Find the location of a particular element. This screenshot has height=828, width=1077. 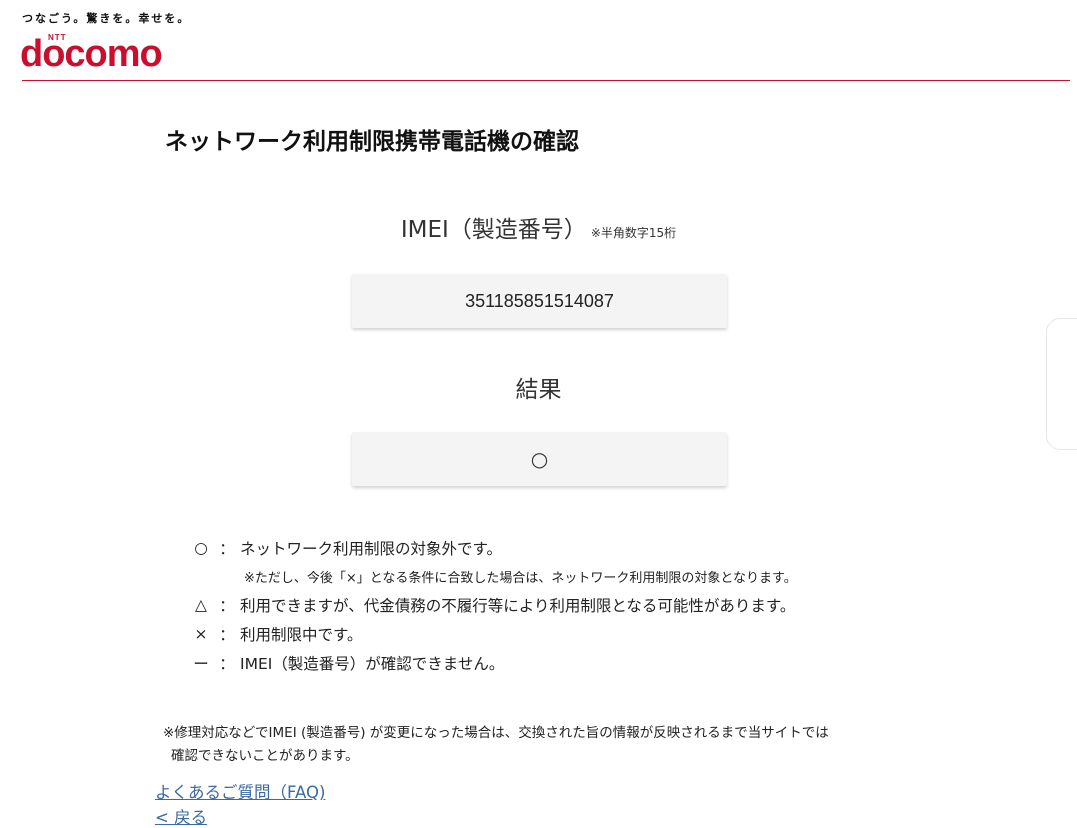

legend-text: IMEI（製造番号）が確認できません。 is located at coordinates (372, 663).